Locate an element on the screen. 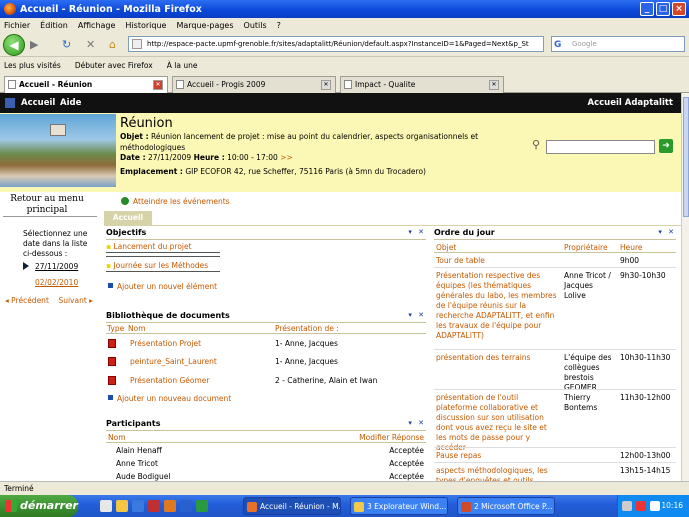 Image resolution: width=689 pixels, height=517 pixels. back-button: ◀ is located at coordinates (14, 45).